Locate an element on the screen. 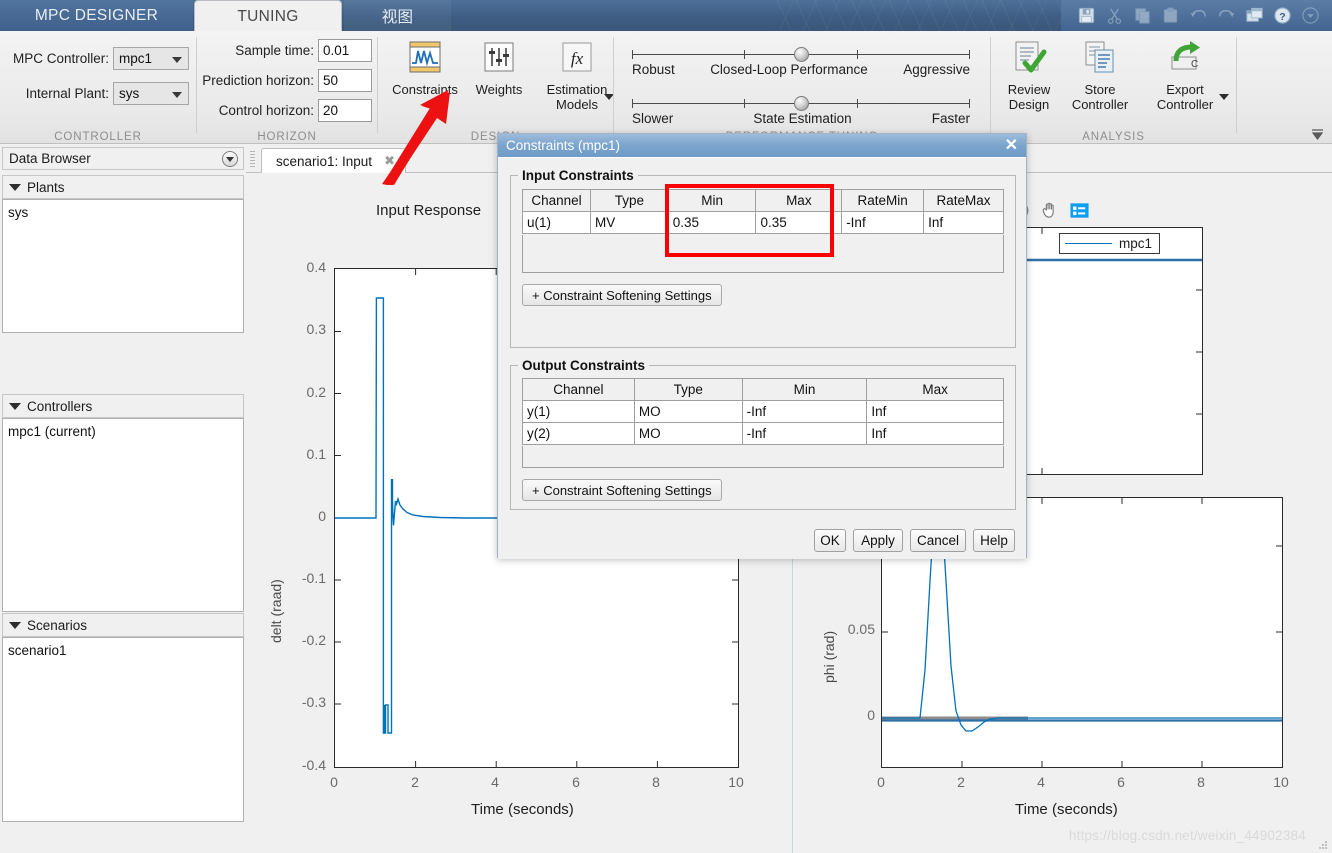 The height and width of the screenshot is (853, 1332). plants-label: Plants is located at coordinates (46, 187).